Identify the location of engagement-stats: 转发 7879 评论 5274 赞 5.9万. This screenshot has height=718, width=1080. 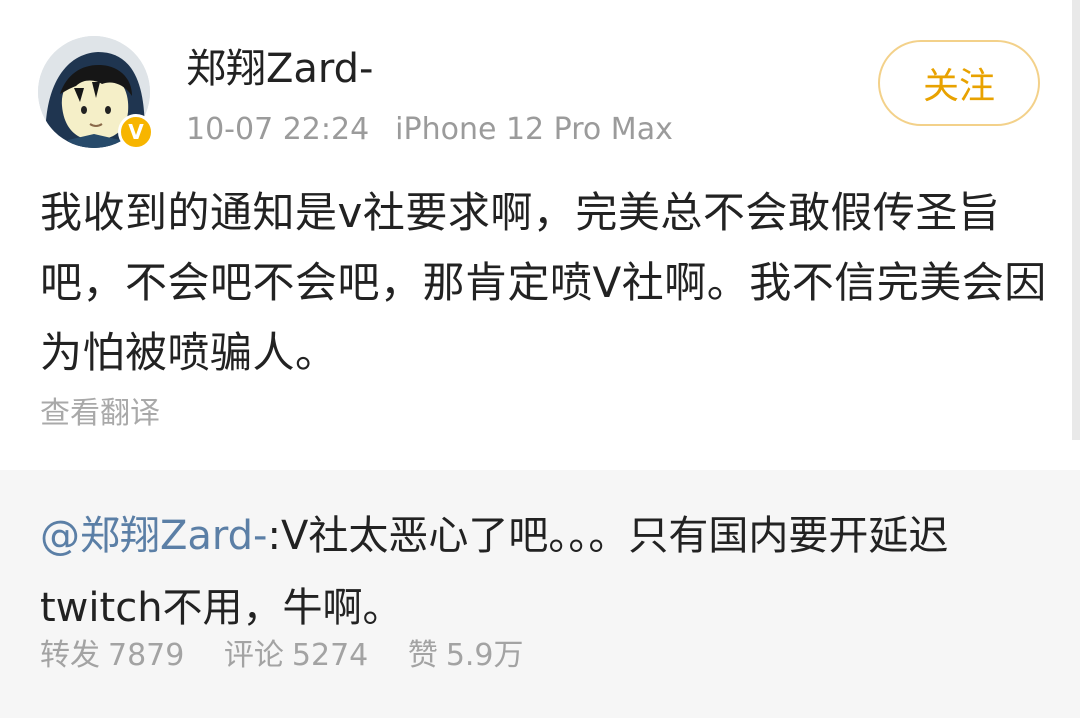
(297, 656).